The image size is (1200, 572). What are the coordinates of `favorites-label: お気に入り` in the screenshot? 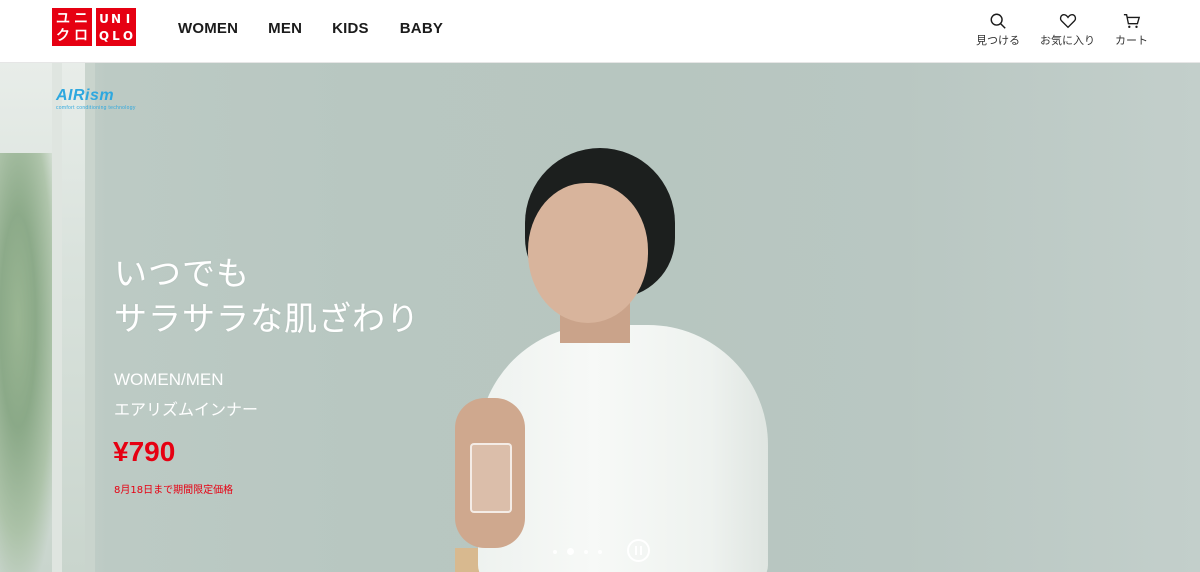 It's located at (1067, 40).